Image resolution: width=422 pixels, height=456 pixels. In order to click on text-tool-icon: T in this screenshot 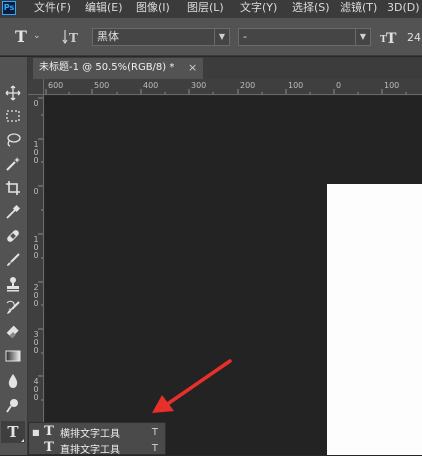, I will do `click(13, 432)`.